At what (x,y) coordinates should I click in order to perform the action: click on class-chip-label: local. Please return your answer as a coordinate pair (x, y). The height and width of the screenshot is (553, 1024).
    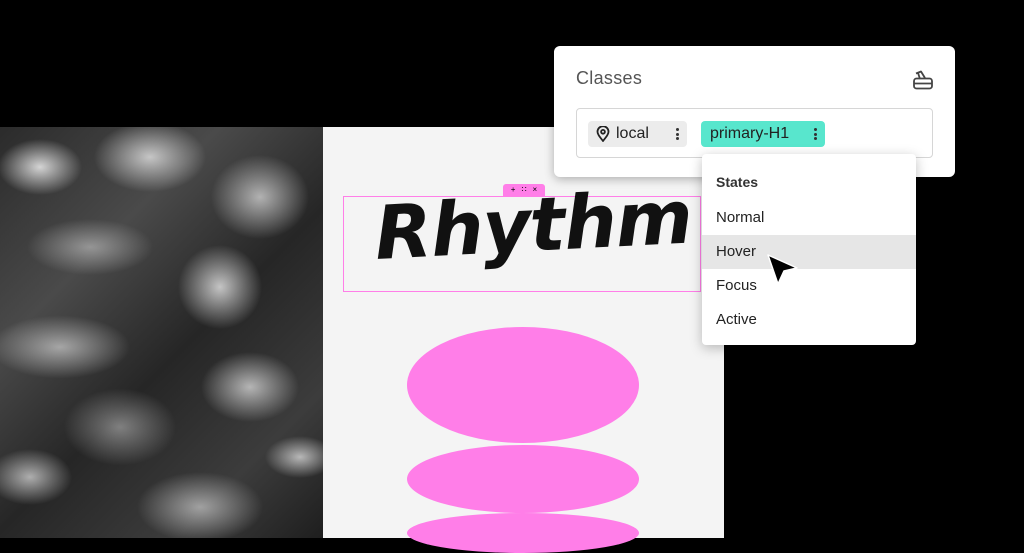
    Looking at the image, I should click on (632, 134).